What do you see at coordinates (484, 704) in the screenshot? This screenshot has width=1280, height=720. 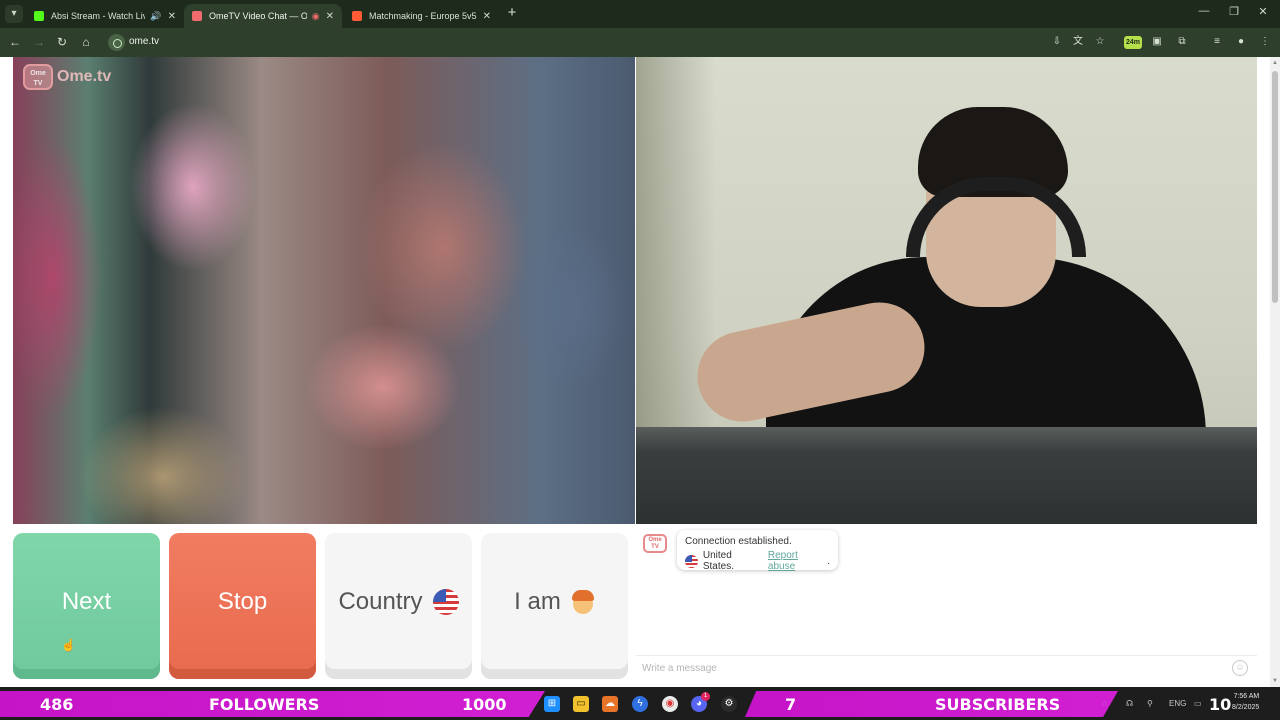 I see `followers-goal: 1000` at bounding box center [484, 704].